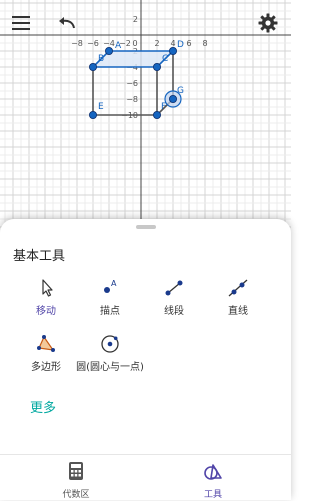 The image size is (320, 501). I want to click on tool-label: 圆(圆心与一点), so click(110, 367).